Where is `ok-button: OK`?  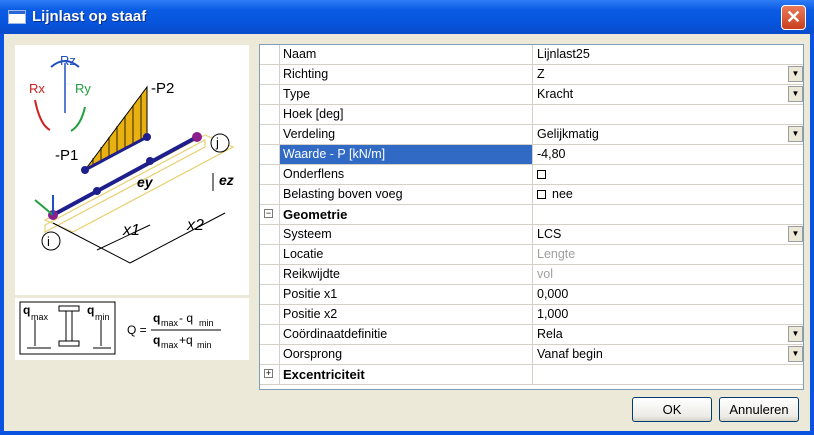
ok-button: OK is located at coordinates (672, 409).